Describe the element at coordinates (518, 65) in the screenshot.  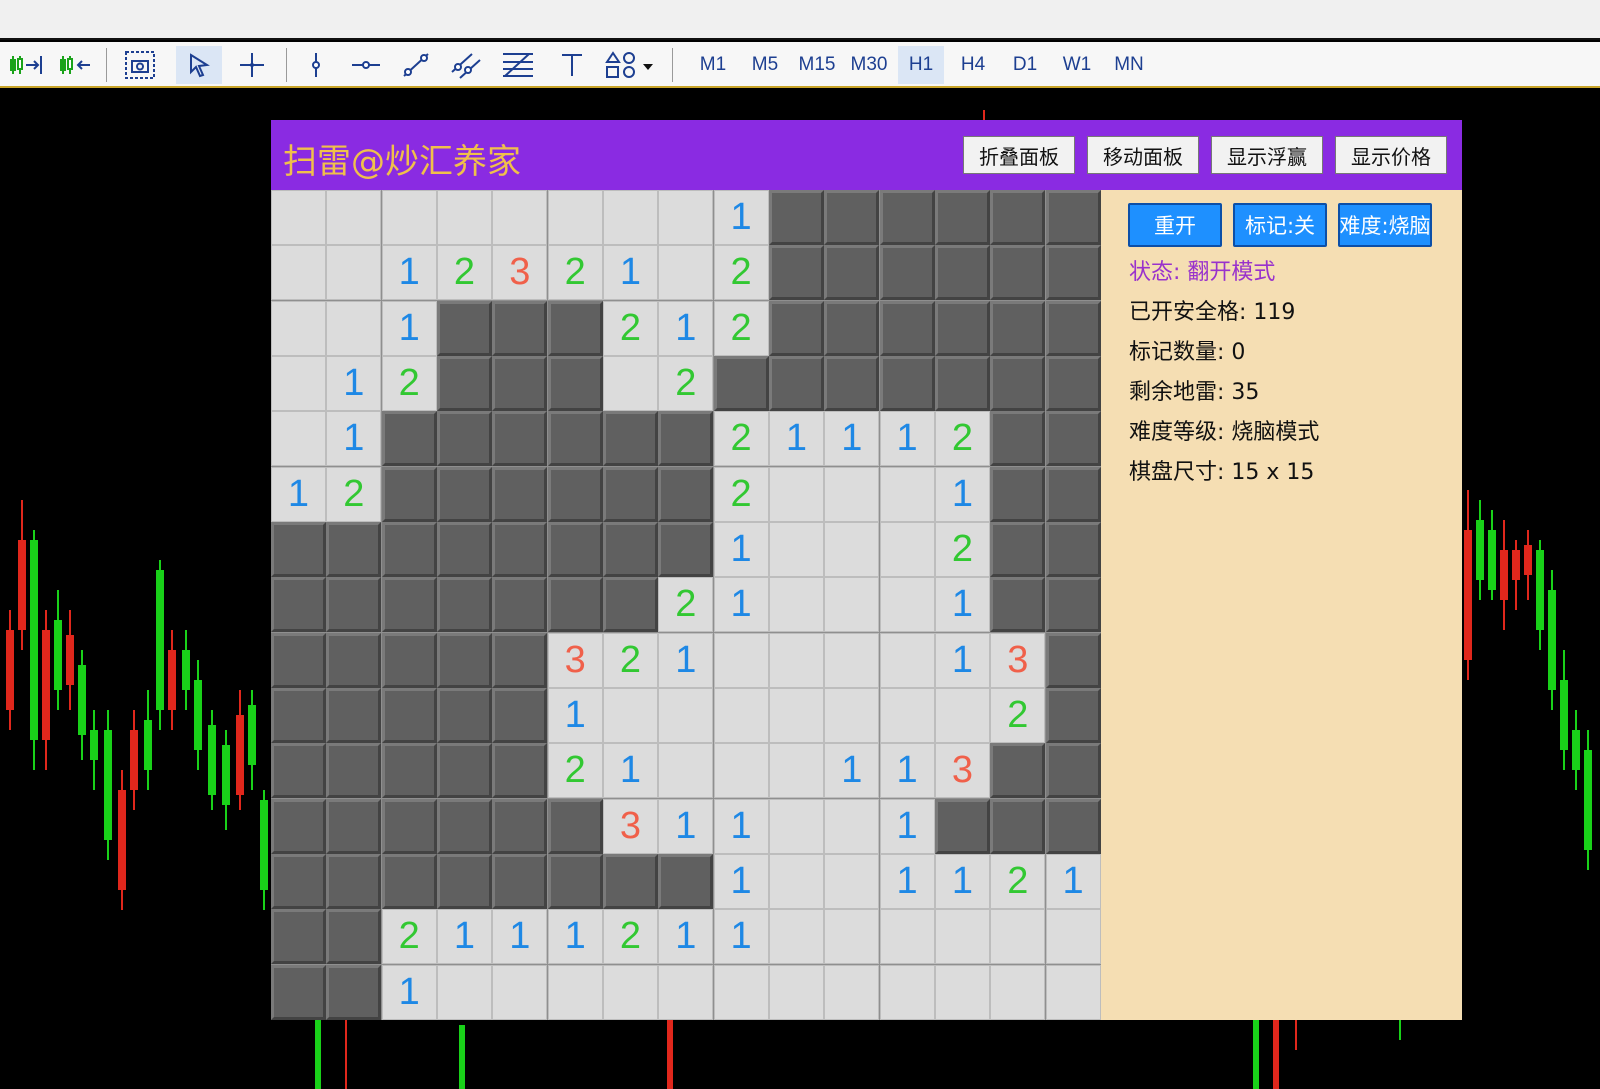
I see `fibonacci-icon` at that location.